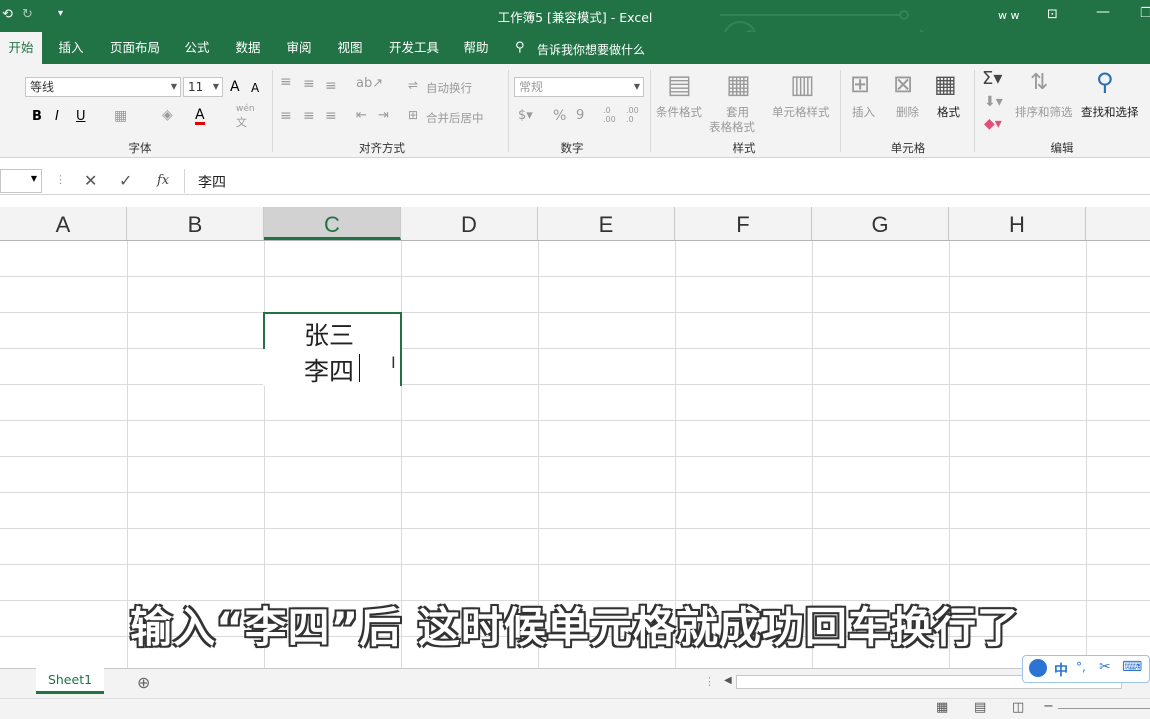 This screenshot has height=719, width=1150. Describe the element at coordinates (1103, 12) in the screenshot. I see `minimize-icon: —` at that location.